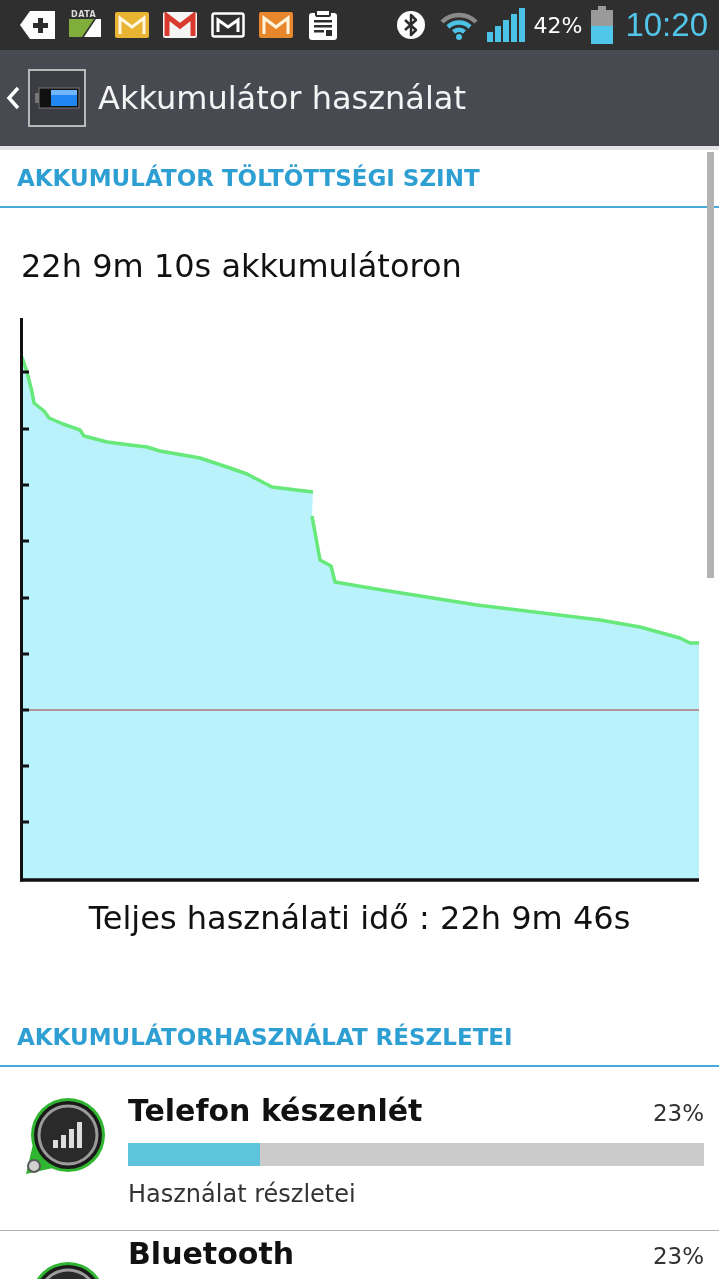 The image size is (719, 1279). What do you see at coordinates (410, 25) in the screenshot?
I see `bluetooth-icon` at bounding box center [410, 25].